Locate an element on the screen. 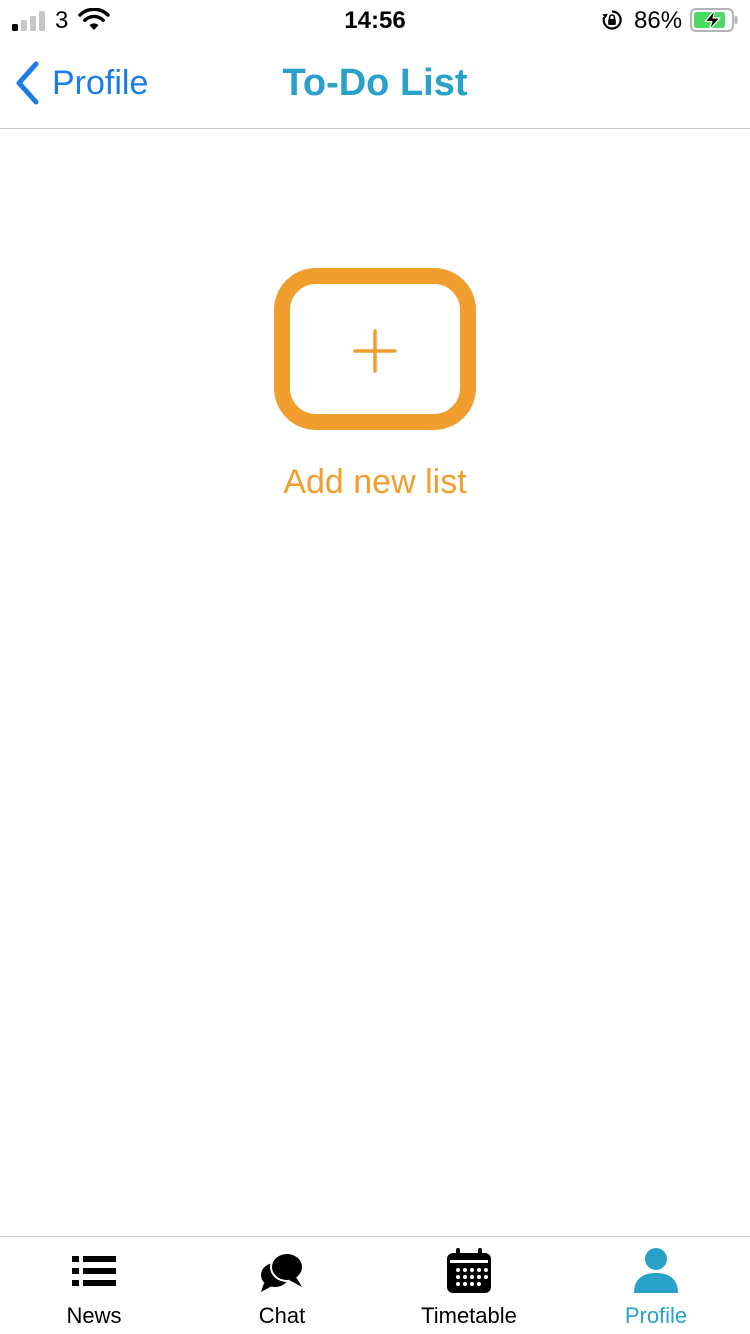 The image size is (750, 1334). navigation-bar: Profile To-Do List is located at coordinates (375, 84).